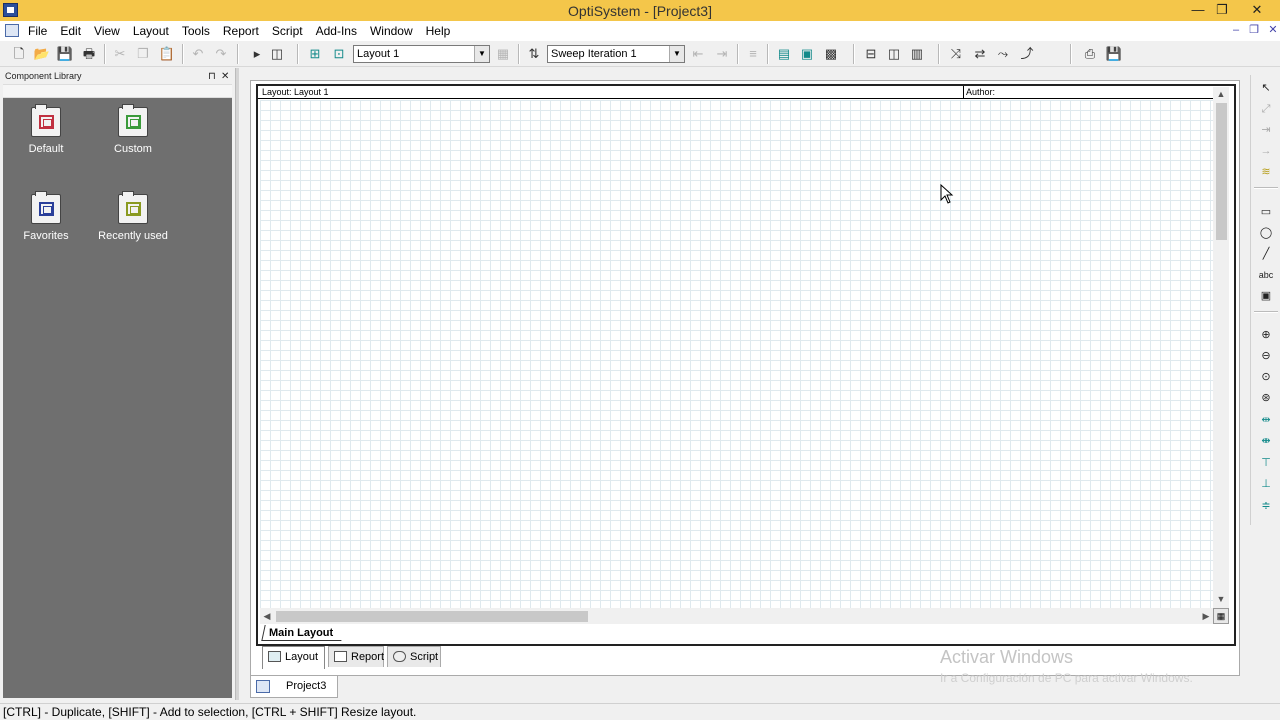  I want to click on vertical-scroll-thumb, so click(1221, 171).